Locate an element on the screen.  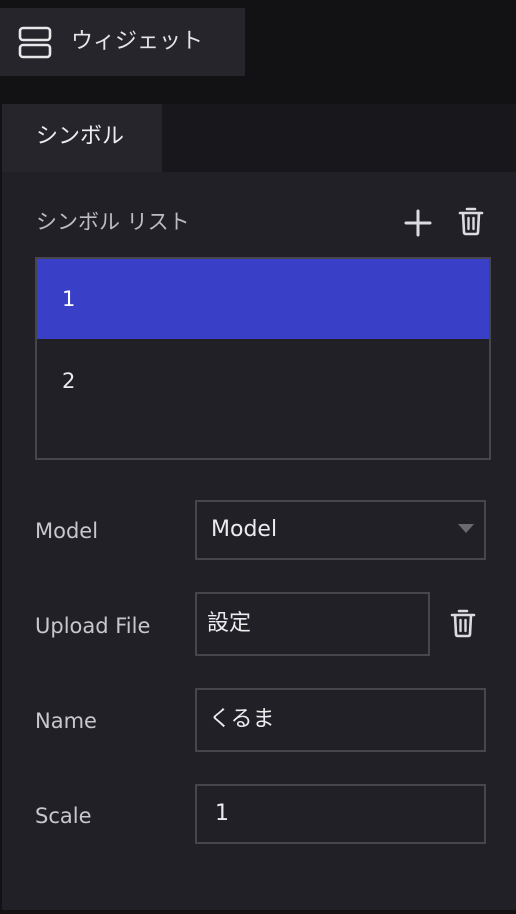
tab-symbol: シンボル is located at coordinates (82, 138).